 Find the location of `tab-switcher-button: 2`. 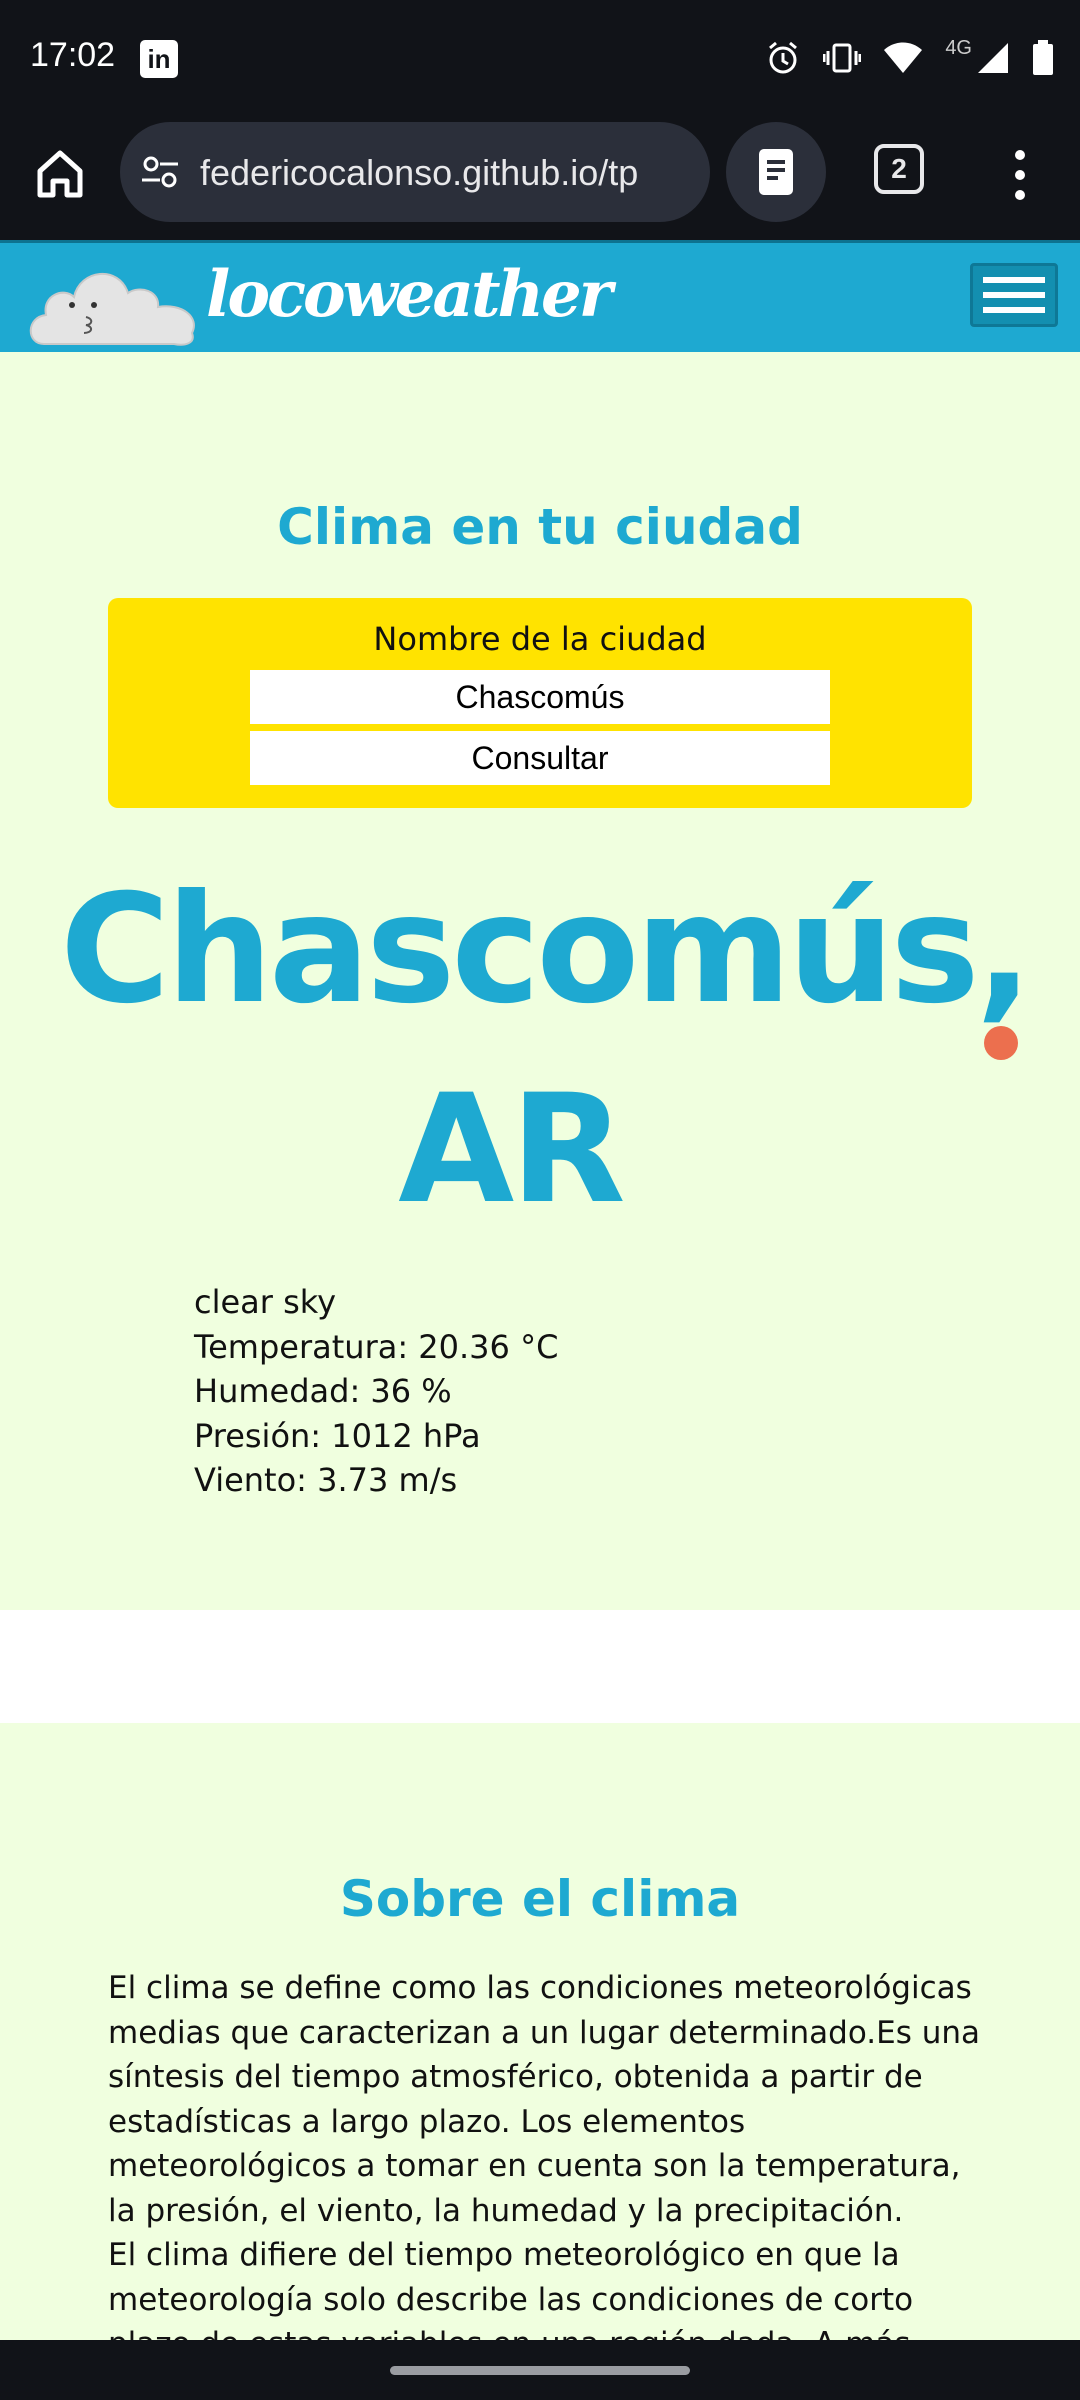

tab-switcher-button: 2 is located at coordinates (899, 169).